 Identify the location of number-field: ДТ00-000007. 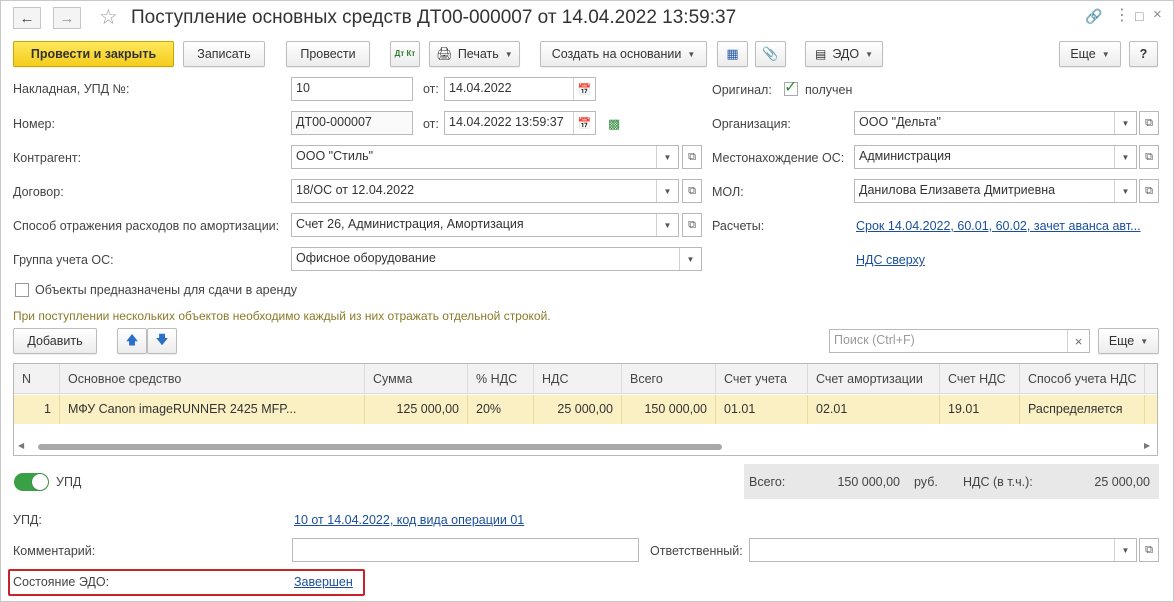
(352, 123).